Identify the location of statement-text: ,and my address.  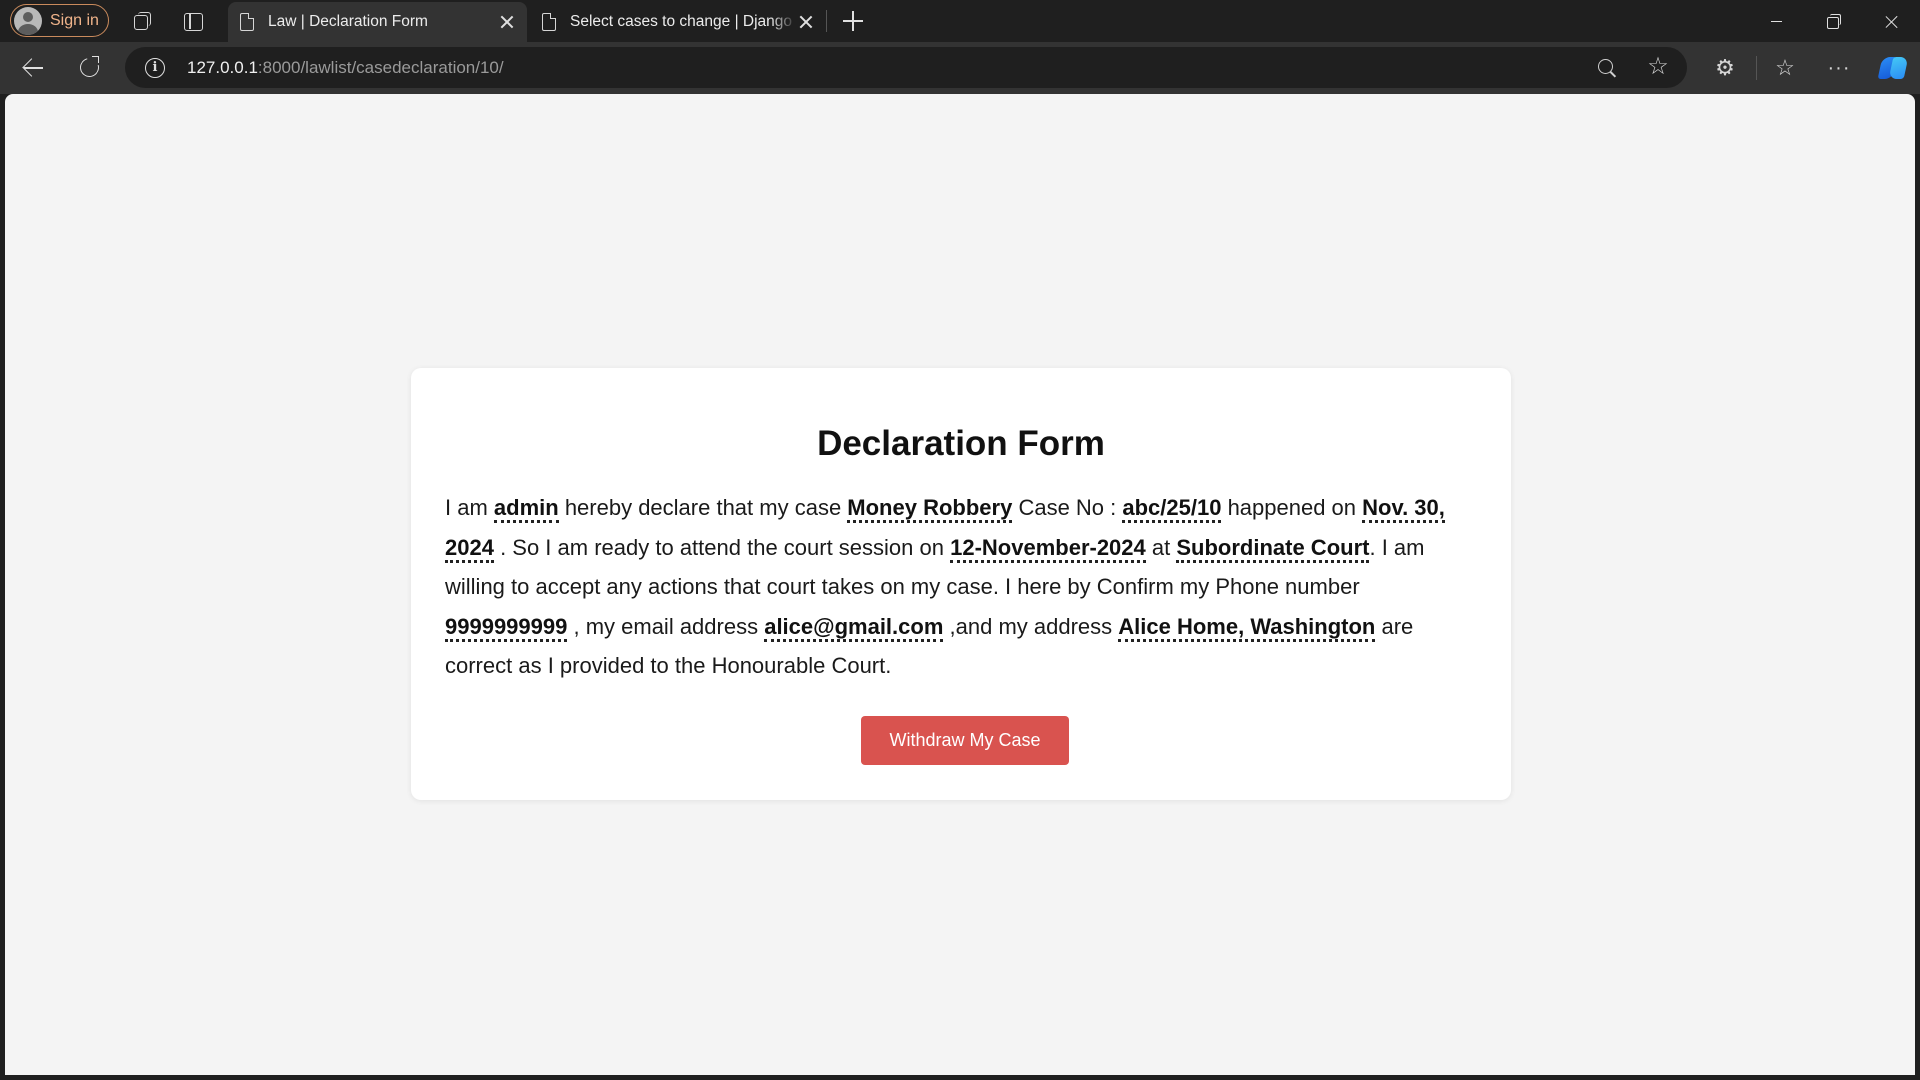
(1031, 626).